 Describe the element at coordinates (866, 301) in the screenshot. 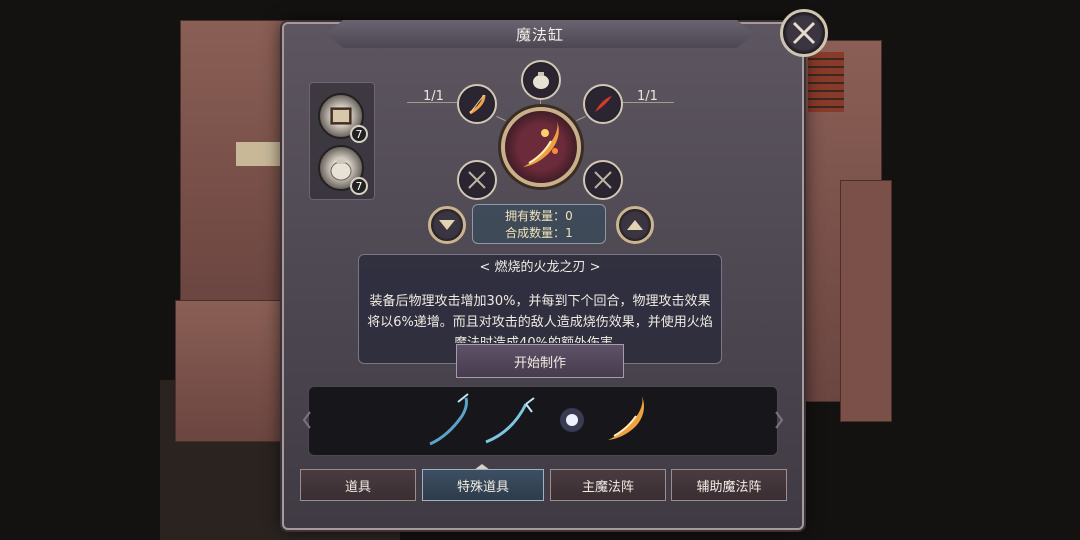

I see `wall-right-front` at that location.